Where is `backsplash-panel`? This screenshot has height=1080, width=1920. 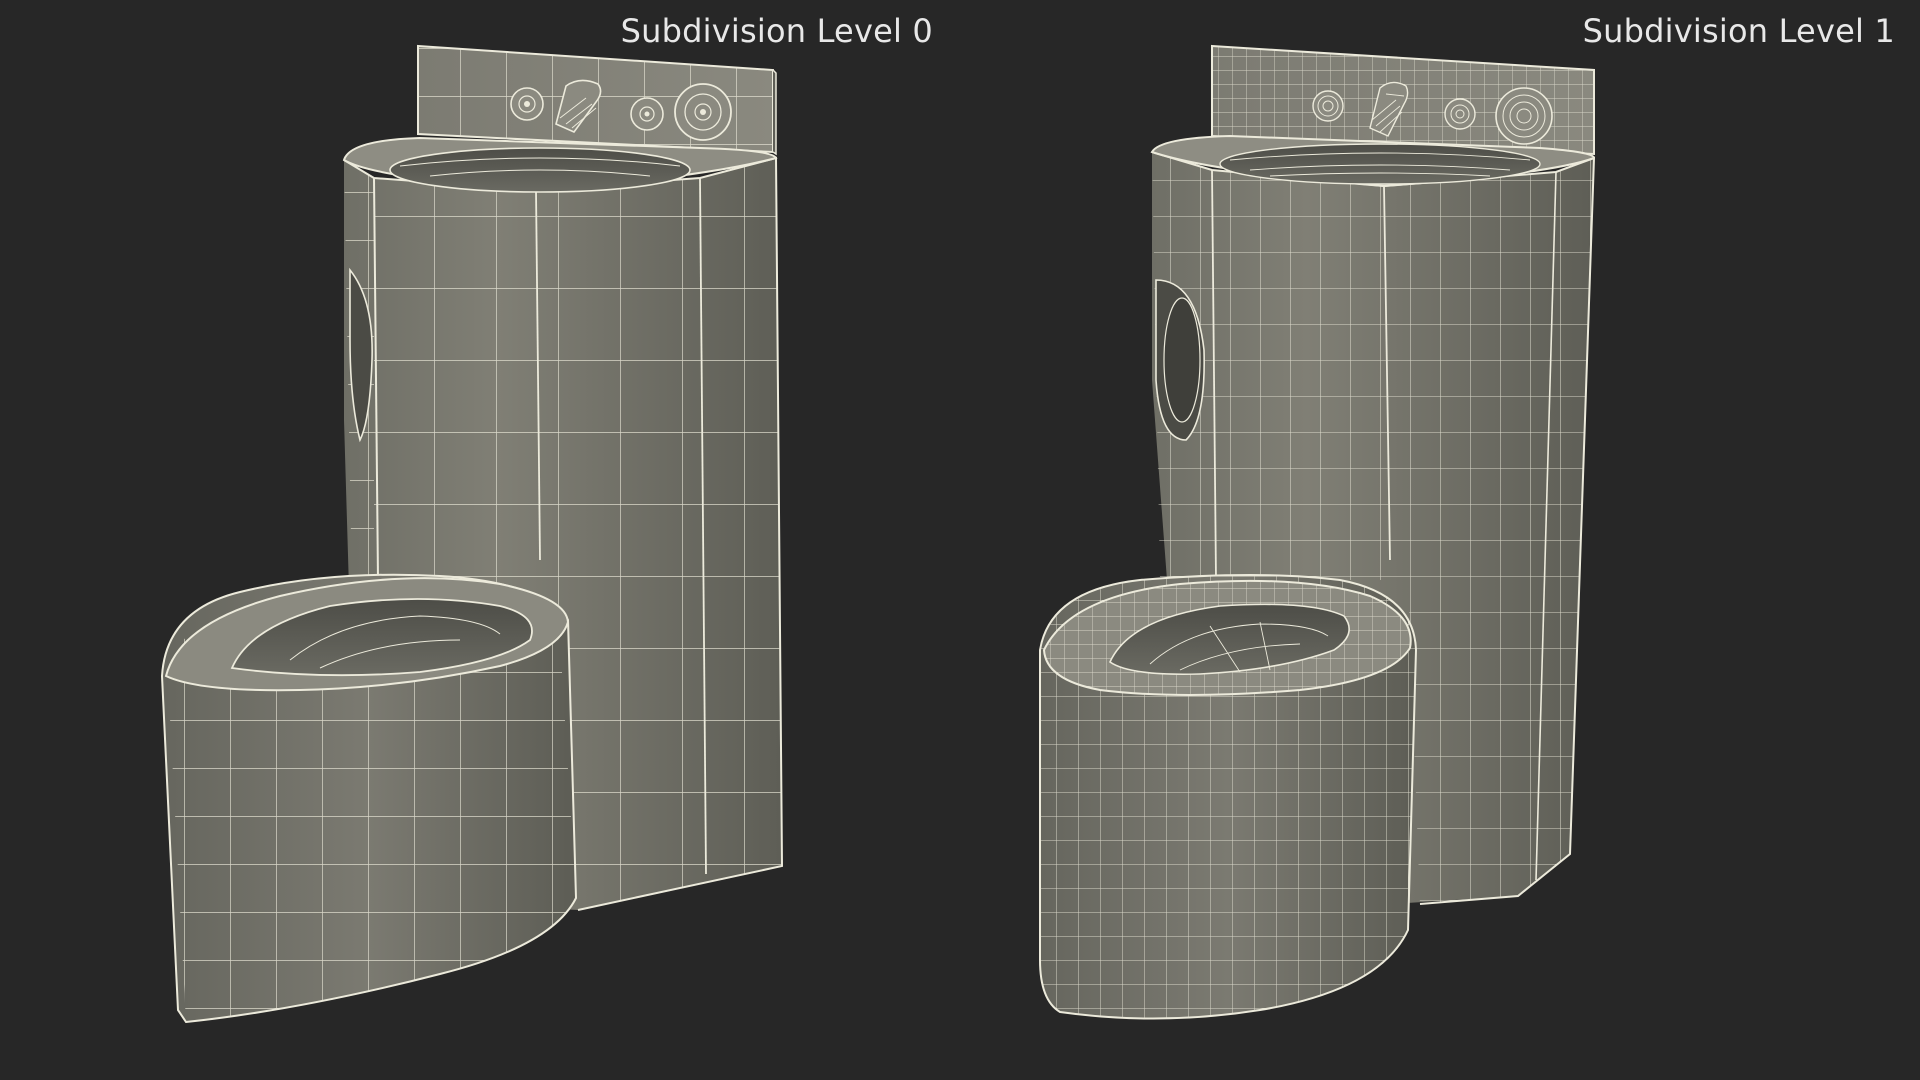 backsplash-panel is located at coordinates (597, 100).